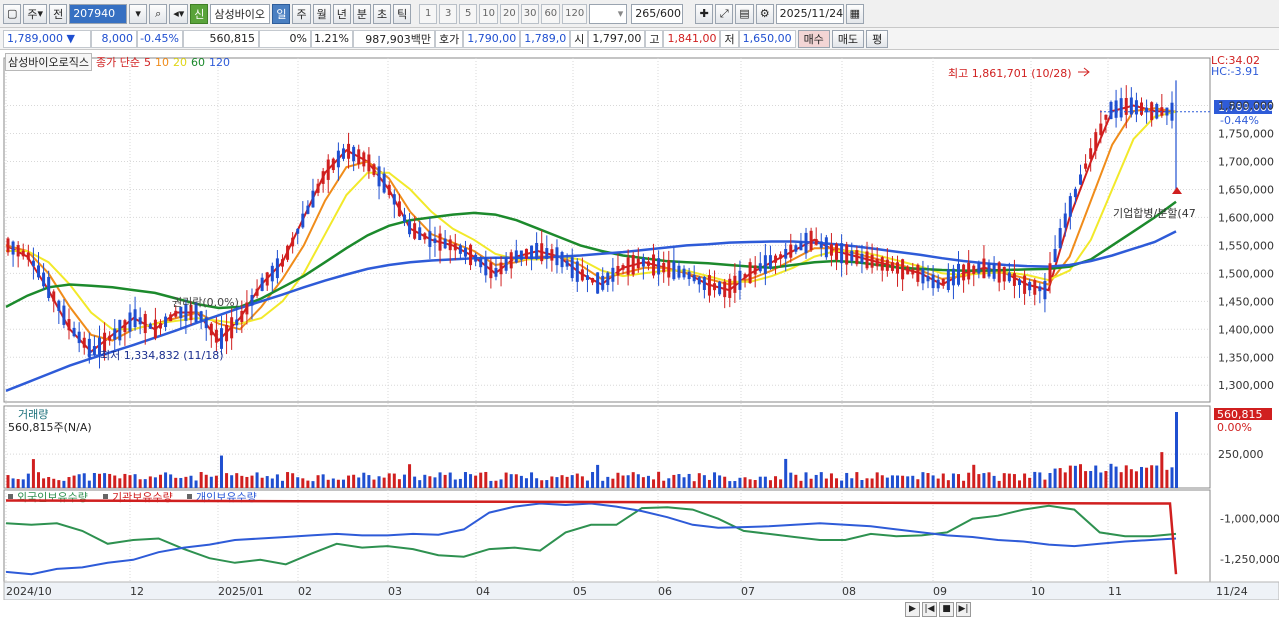 The width and height of the screenshot is (1279, 621). Describe the element at coordinates (509, 13) in the screenshot. I see `step-20: 20` at that location.